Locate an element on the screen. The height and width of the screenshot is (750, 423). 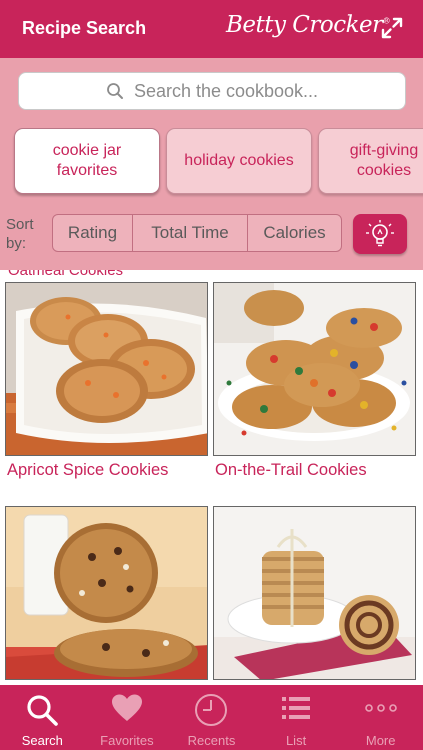
heart-icon is located at coordinates (126, 707).